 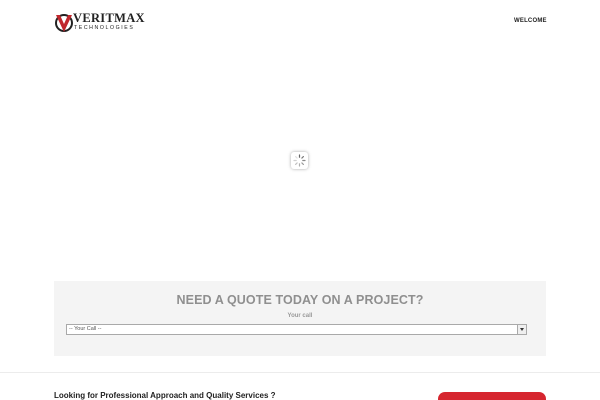 I want to click on section-divider, so click(x=300, y=372).